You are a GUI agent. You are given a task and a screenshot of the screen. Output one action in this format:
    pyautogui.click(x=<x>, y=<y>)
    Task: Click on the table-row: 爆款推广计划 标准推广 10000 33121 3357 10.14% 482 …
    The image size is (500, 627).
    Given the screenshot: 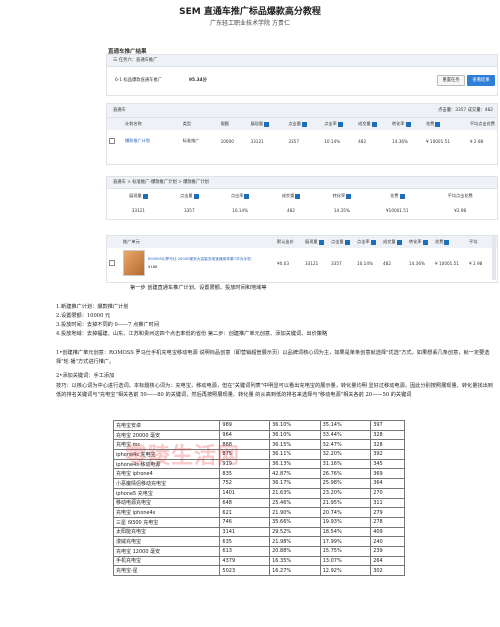 What is the action you would take?
    pyautogui.click(x=302, y=141)
    